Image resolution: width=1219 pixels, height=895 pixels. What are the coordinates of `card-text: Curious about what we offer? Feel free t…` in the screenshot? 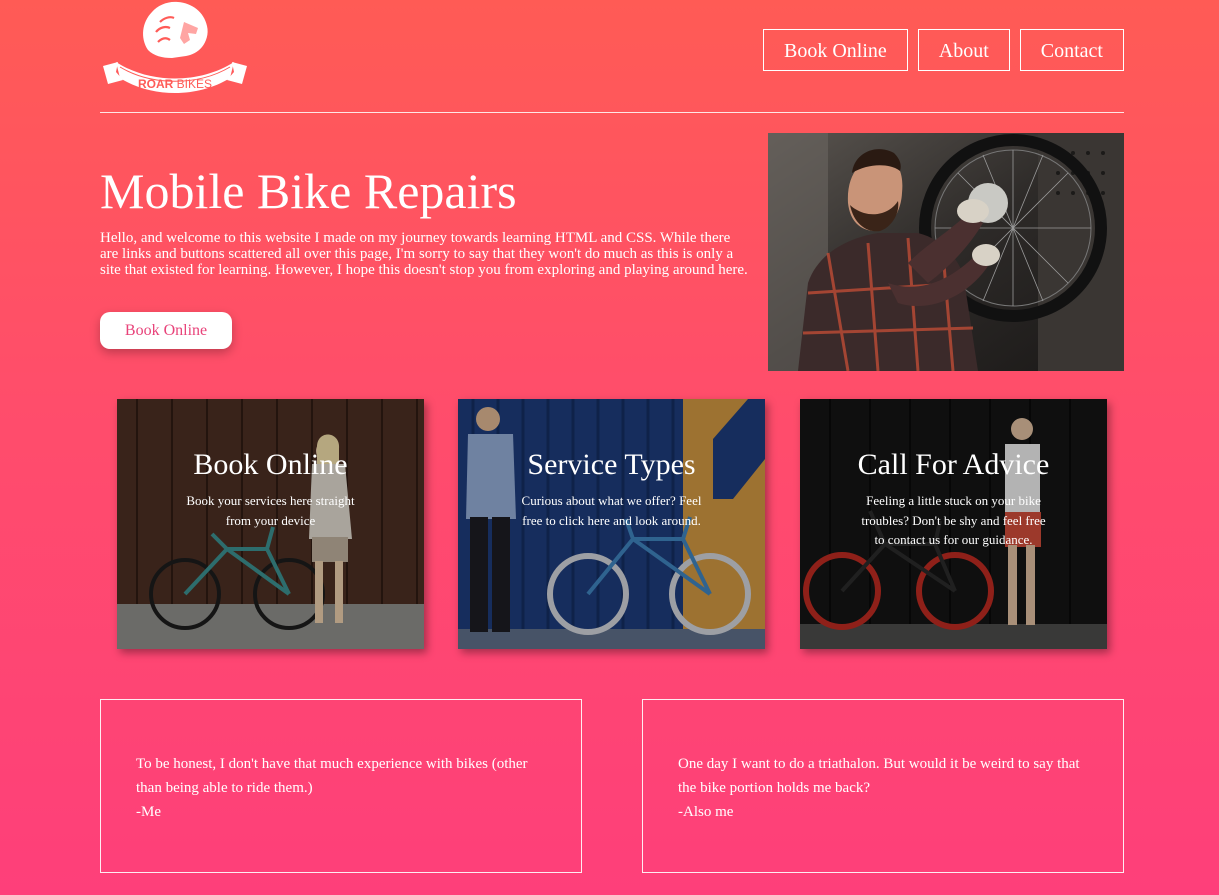 It's located at (611, 510).